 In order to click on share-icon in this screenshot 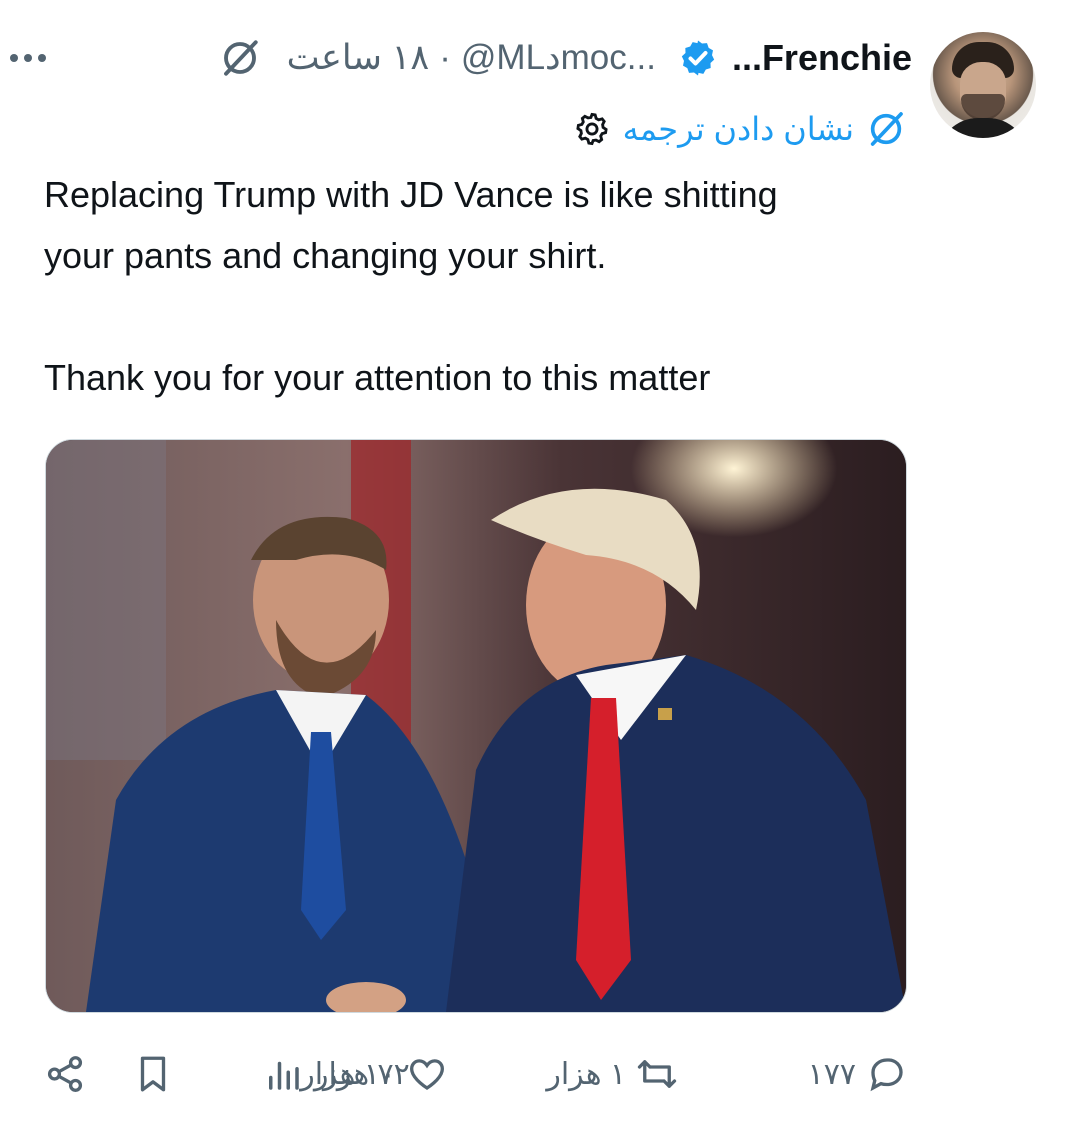, I will do `click(65, 1074)`.